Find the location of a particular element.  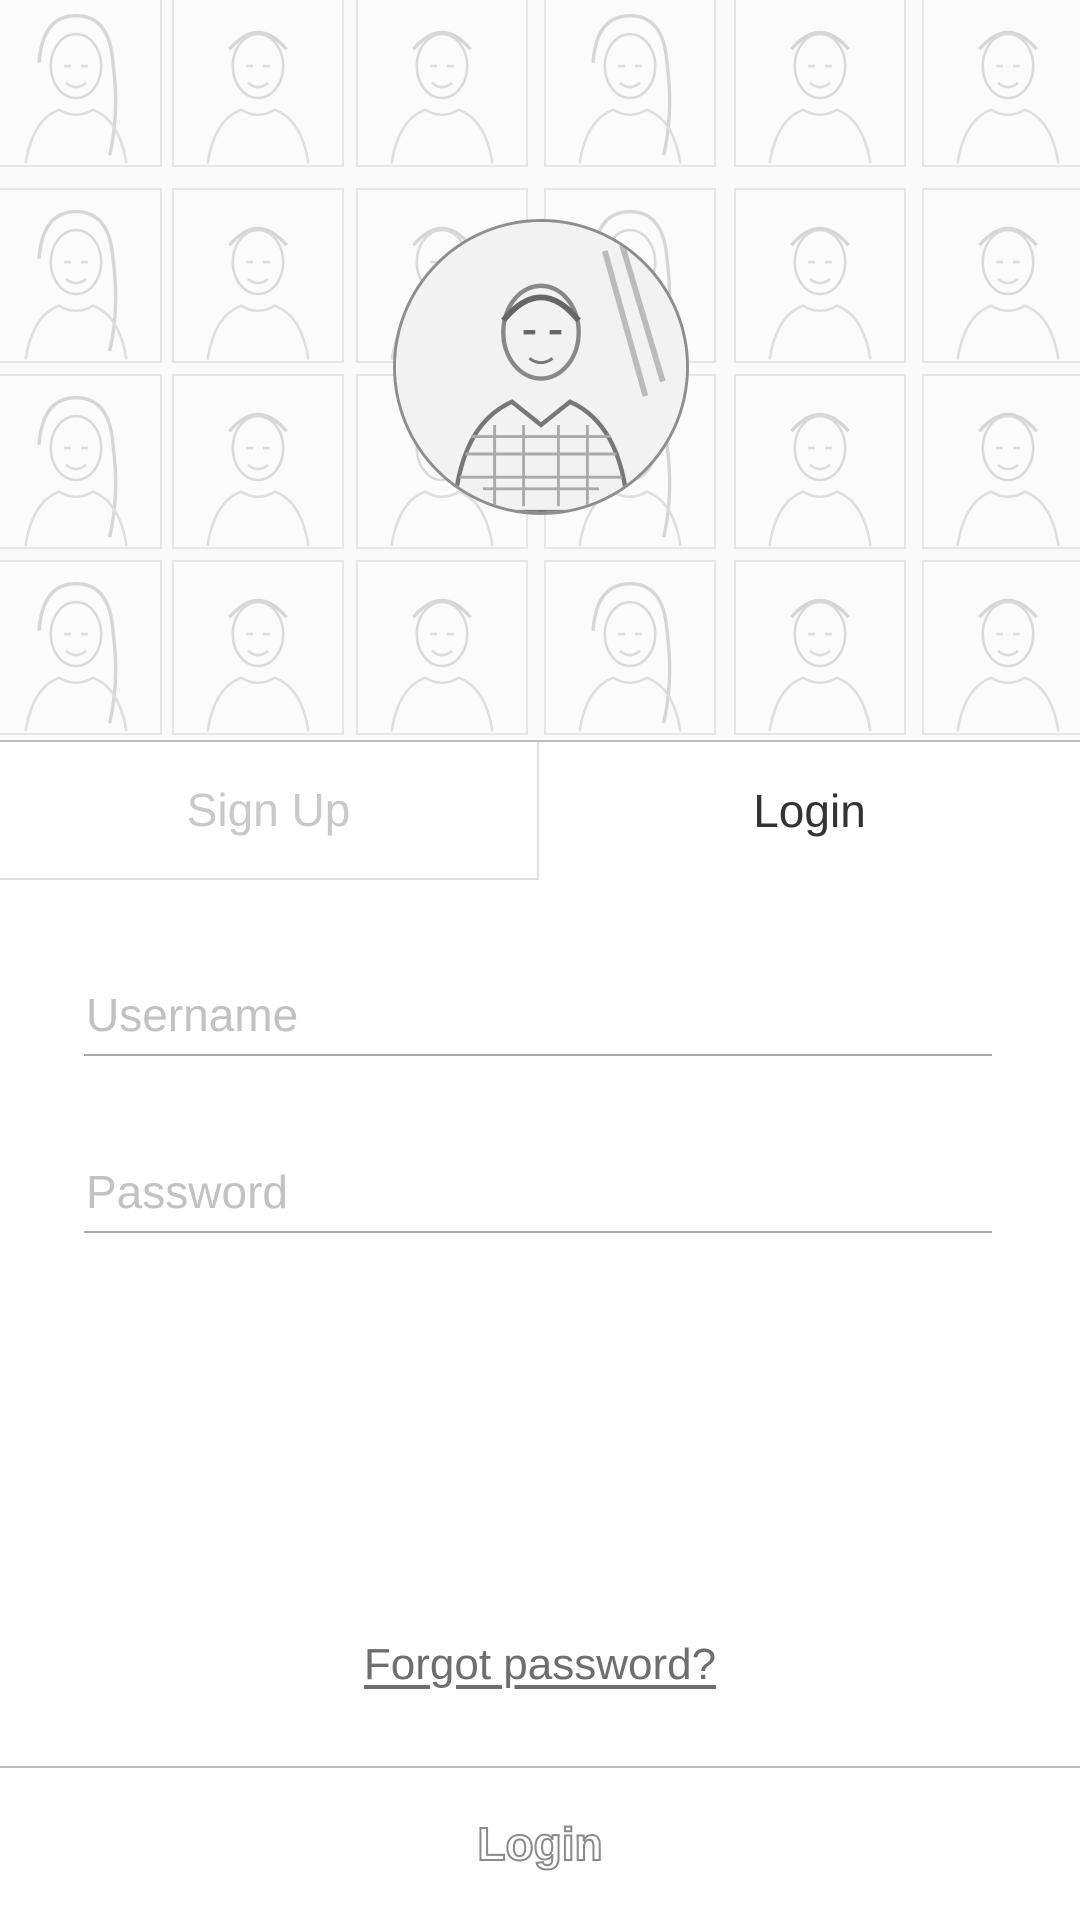

forgot-password-link: Forgot password? is located at coordinates (540, 1664).